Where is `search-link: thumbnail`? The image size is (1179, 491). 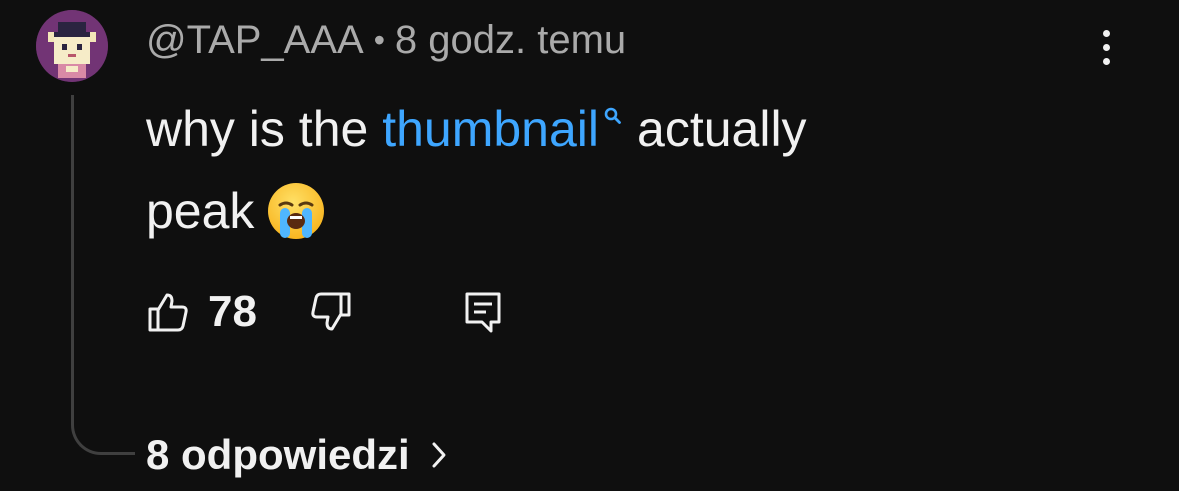
search-link: thumbnail is located at coordinates (509, 129).